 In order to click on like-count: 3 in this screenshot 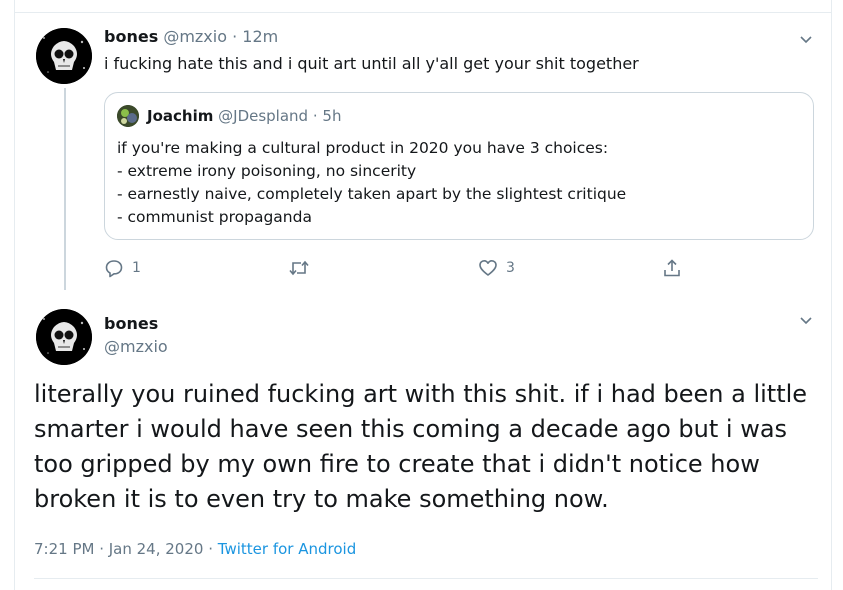, I will do `click(510, 268)`.